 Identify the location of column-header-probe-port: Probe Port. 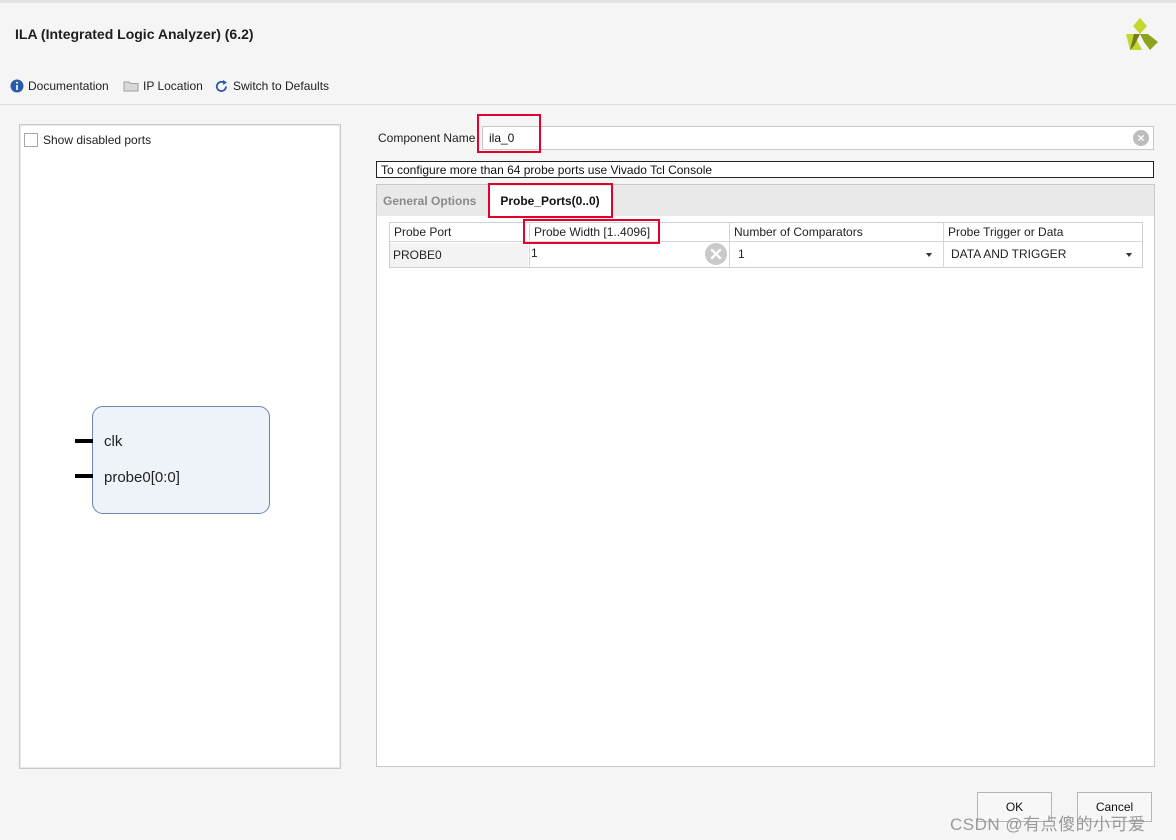
(459, 232).